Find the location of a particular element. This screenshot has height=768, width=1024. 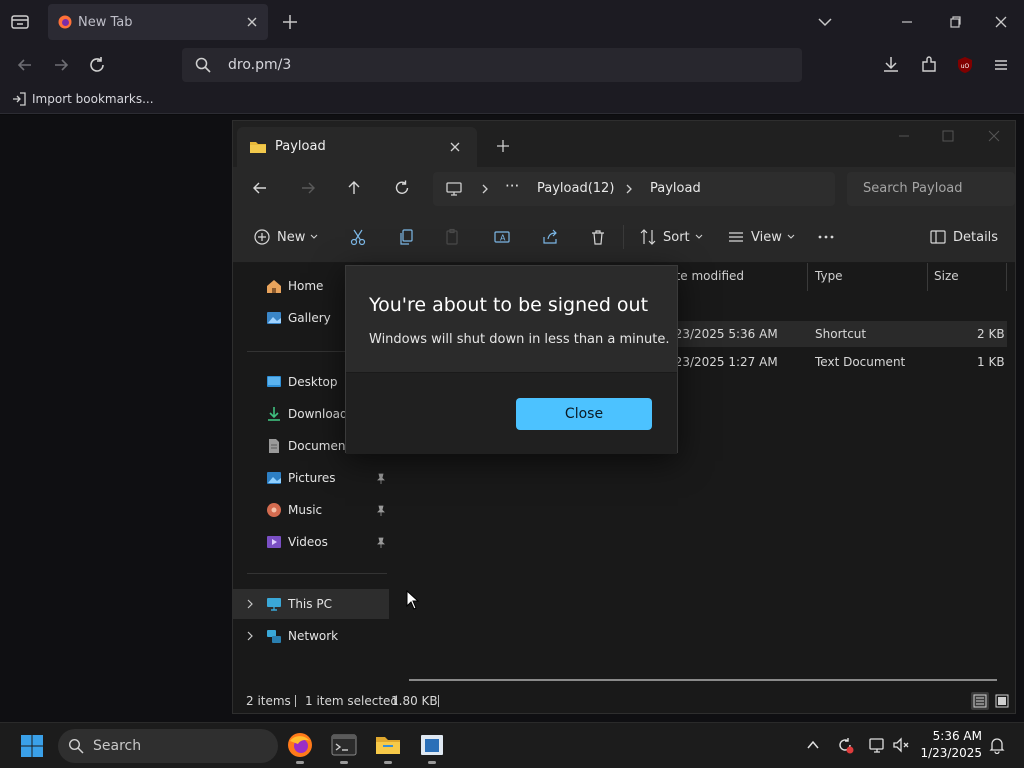

explorer-tab: Payload is located at coordinates (357, 147).